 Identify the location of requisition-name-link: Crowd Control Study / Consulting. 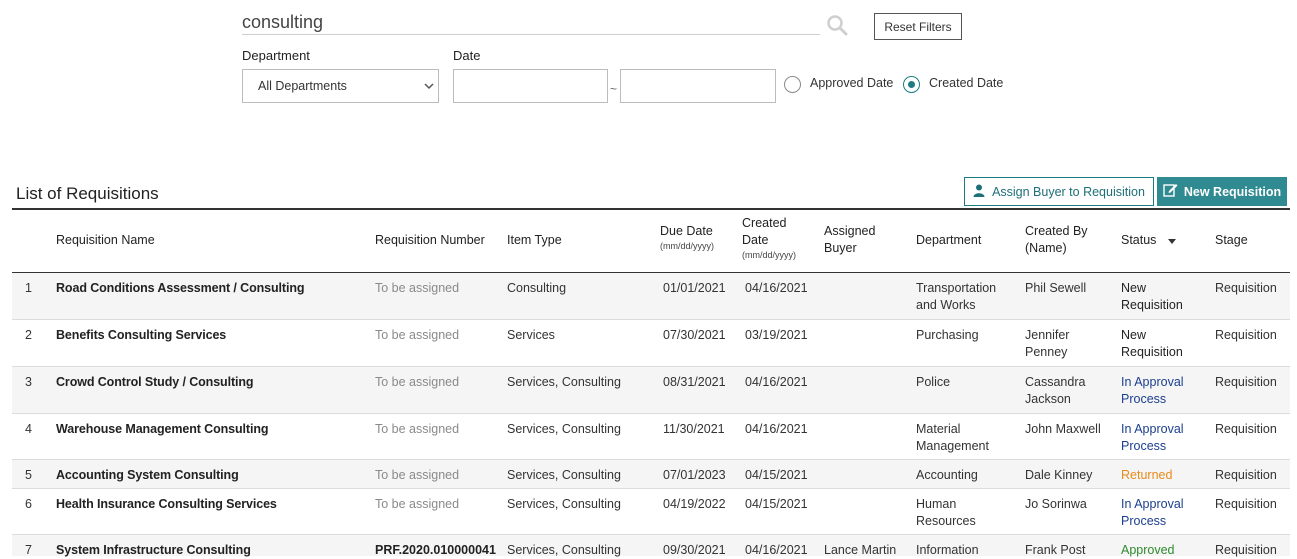
(155, 382).